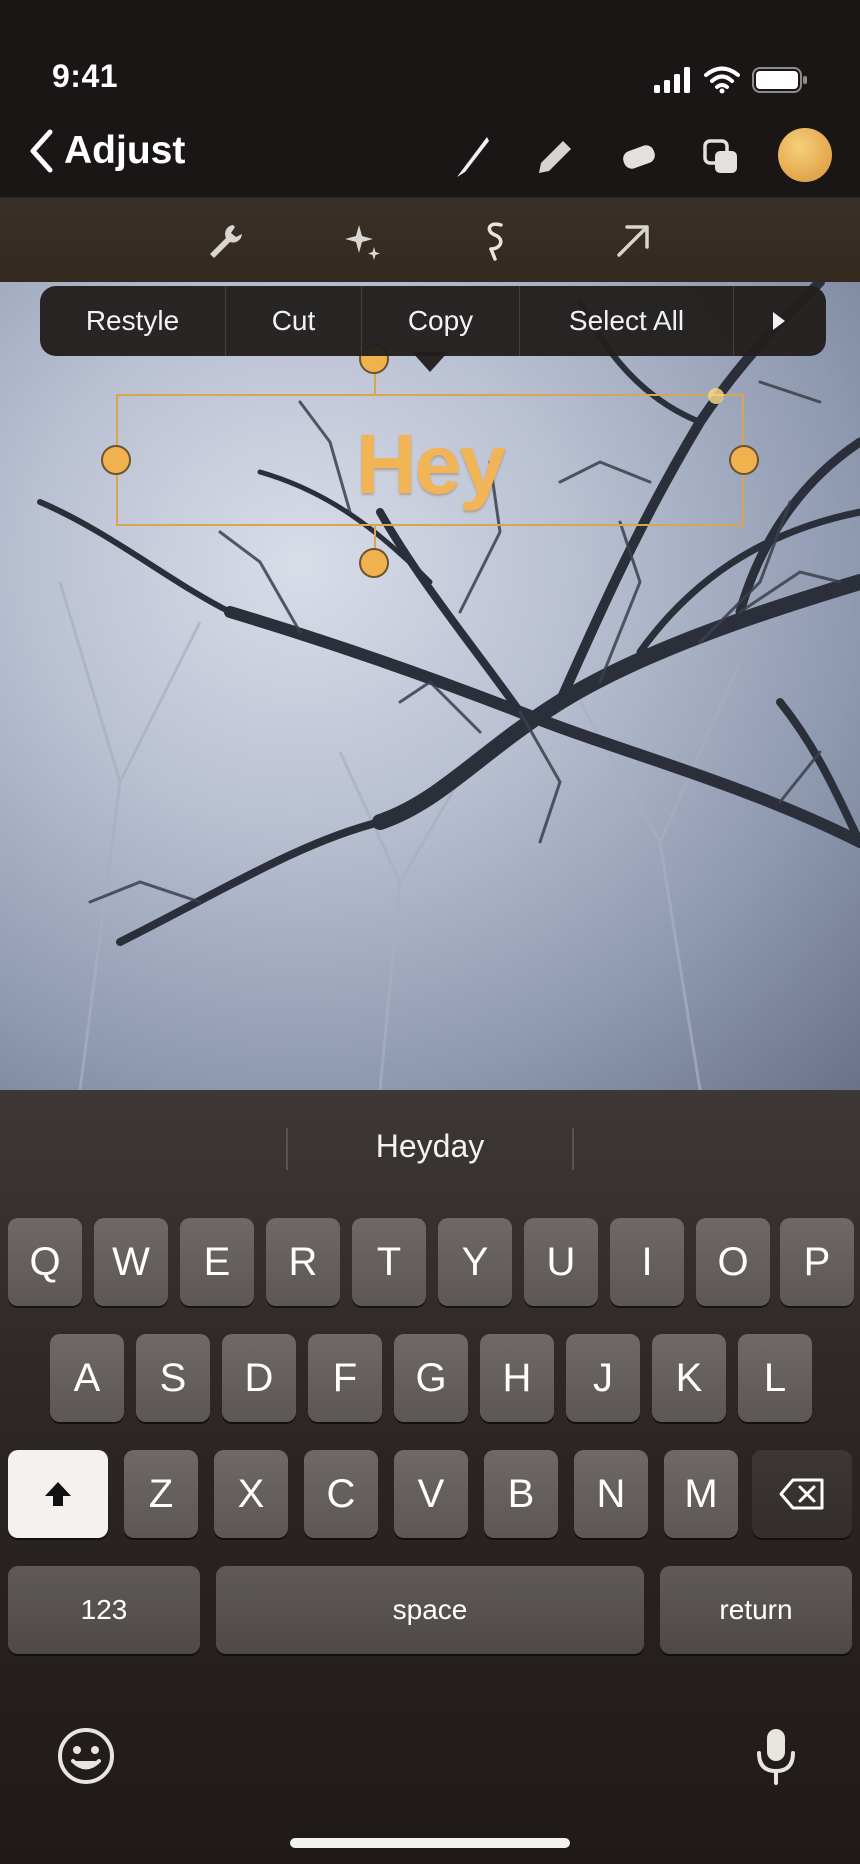  I want to click on emoji-button, so click(86, 1756).